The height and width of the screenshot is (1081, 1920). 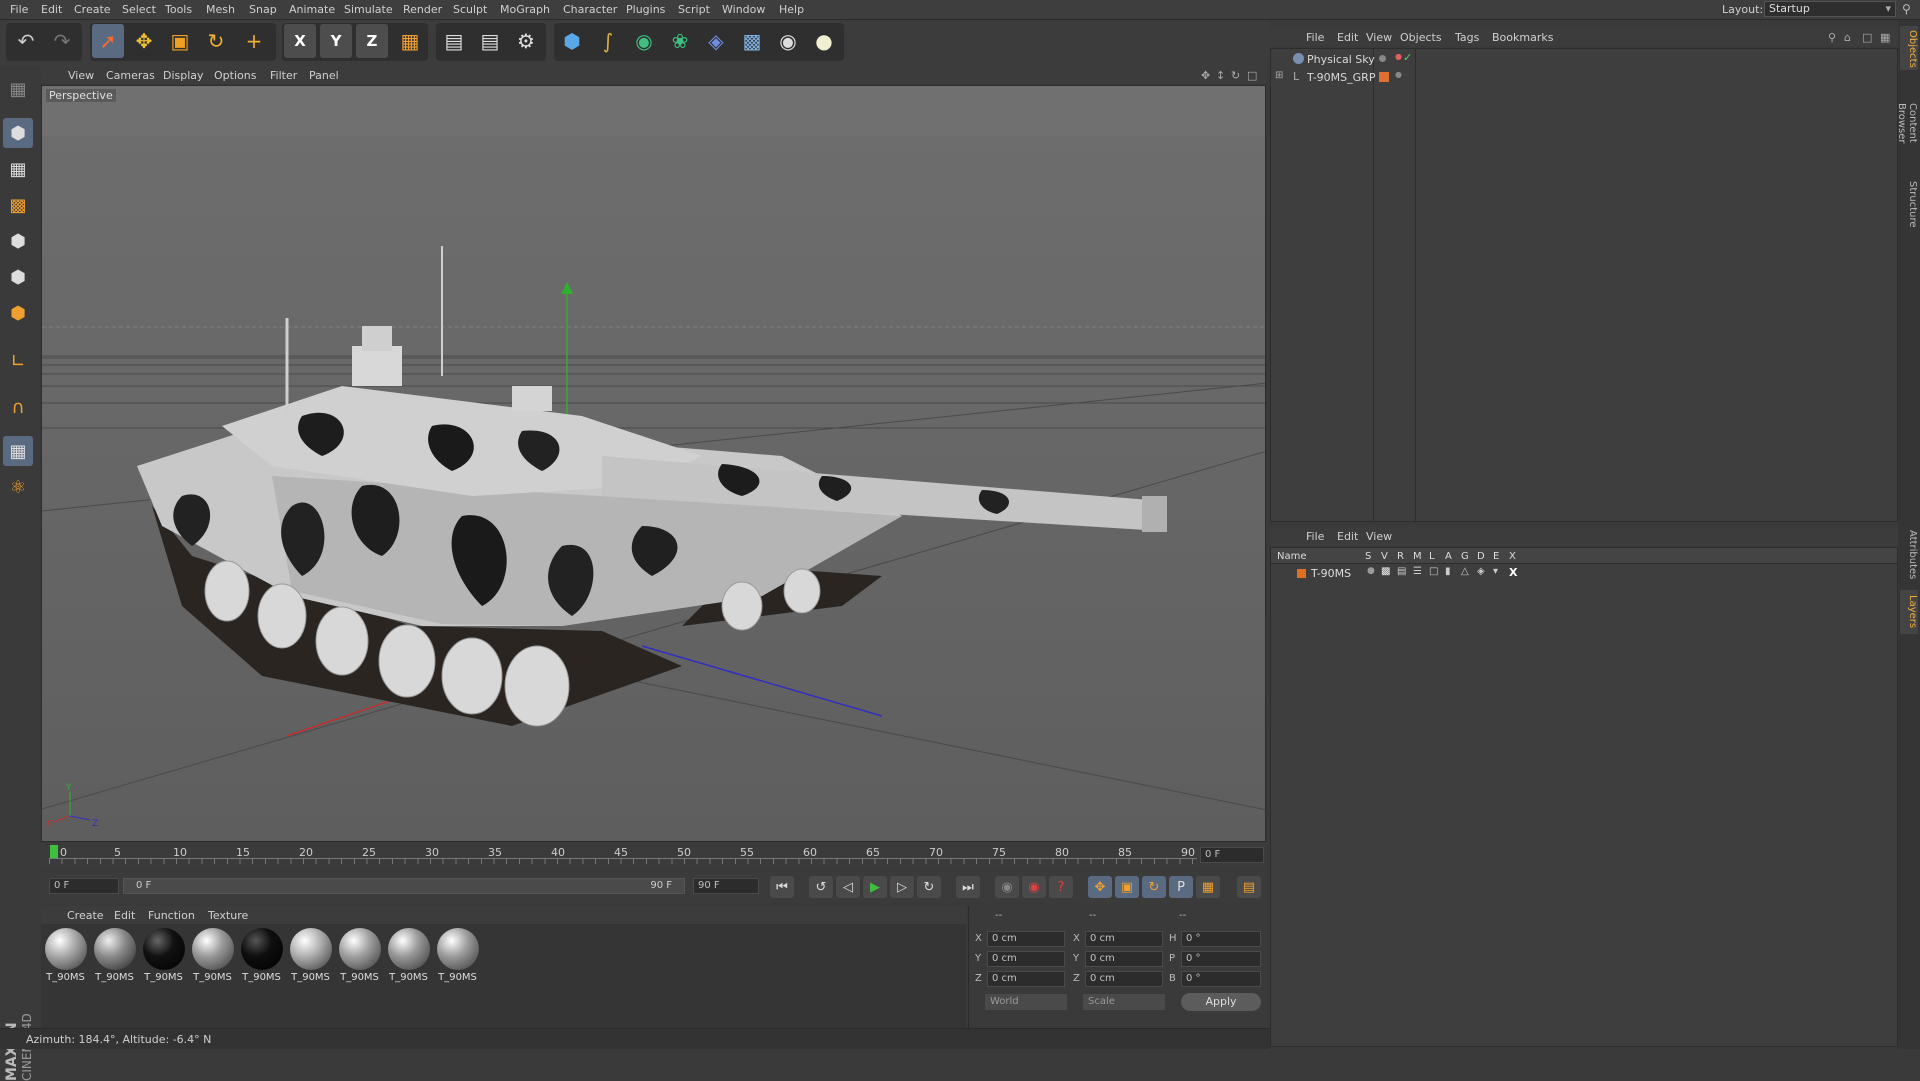 I want to click on coord-pos-x-field: 0 cm, so click(x=1026, y=939).